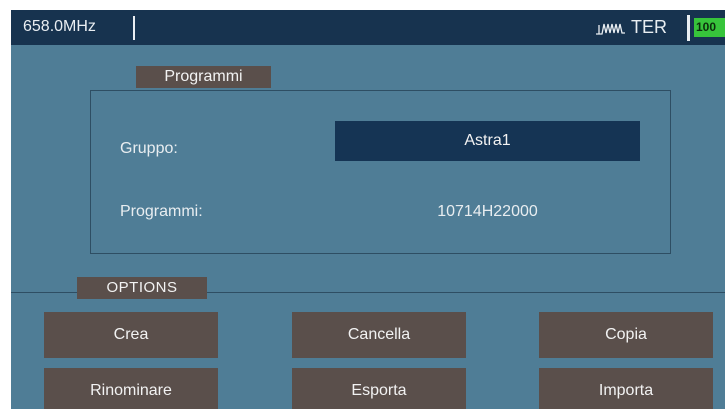 The width and height of the screenshot is (725, 409). What do you see at coordinates (487, 212) in the screenshot?
I see `program-value: 10714H22000` at bounding box center [487, 212].